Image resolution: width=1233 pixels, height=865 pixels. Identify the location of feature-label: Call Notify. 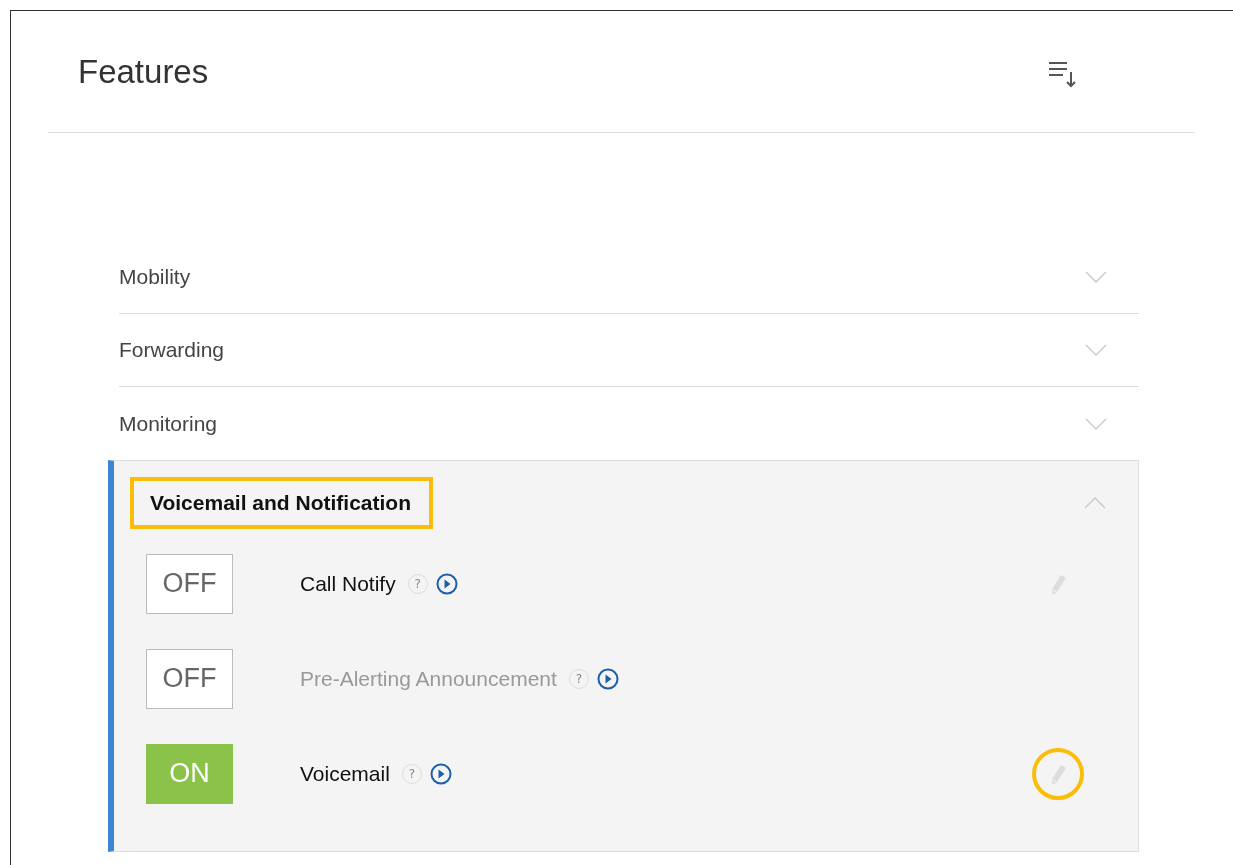
(348, 583).